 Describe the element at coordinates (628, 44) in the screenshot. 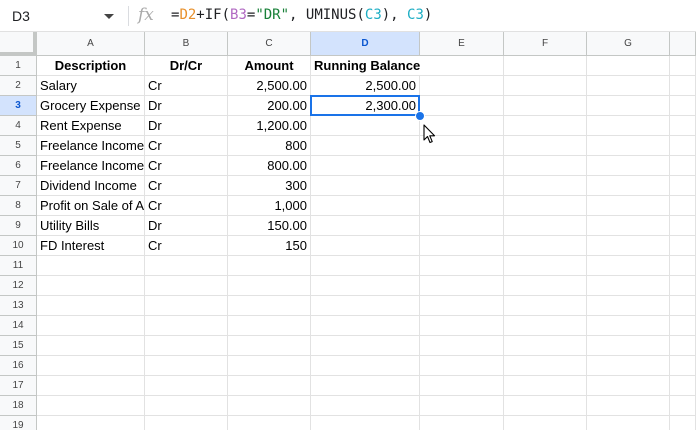

I see `column-header-g: G` at that location.